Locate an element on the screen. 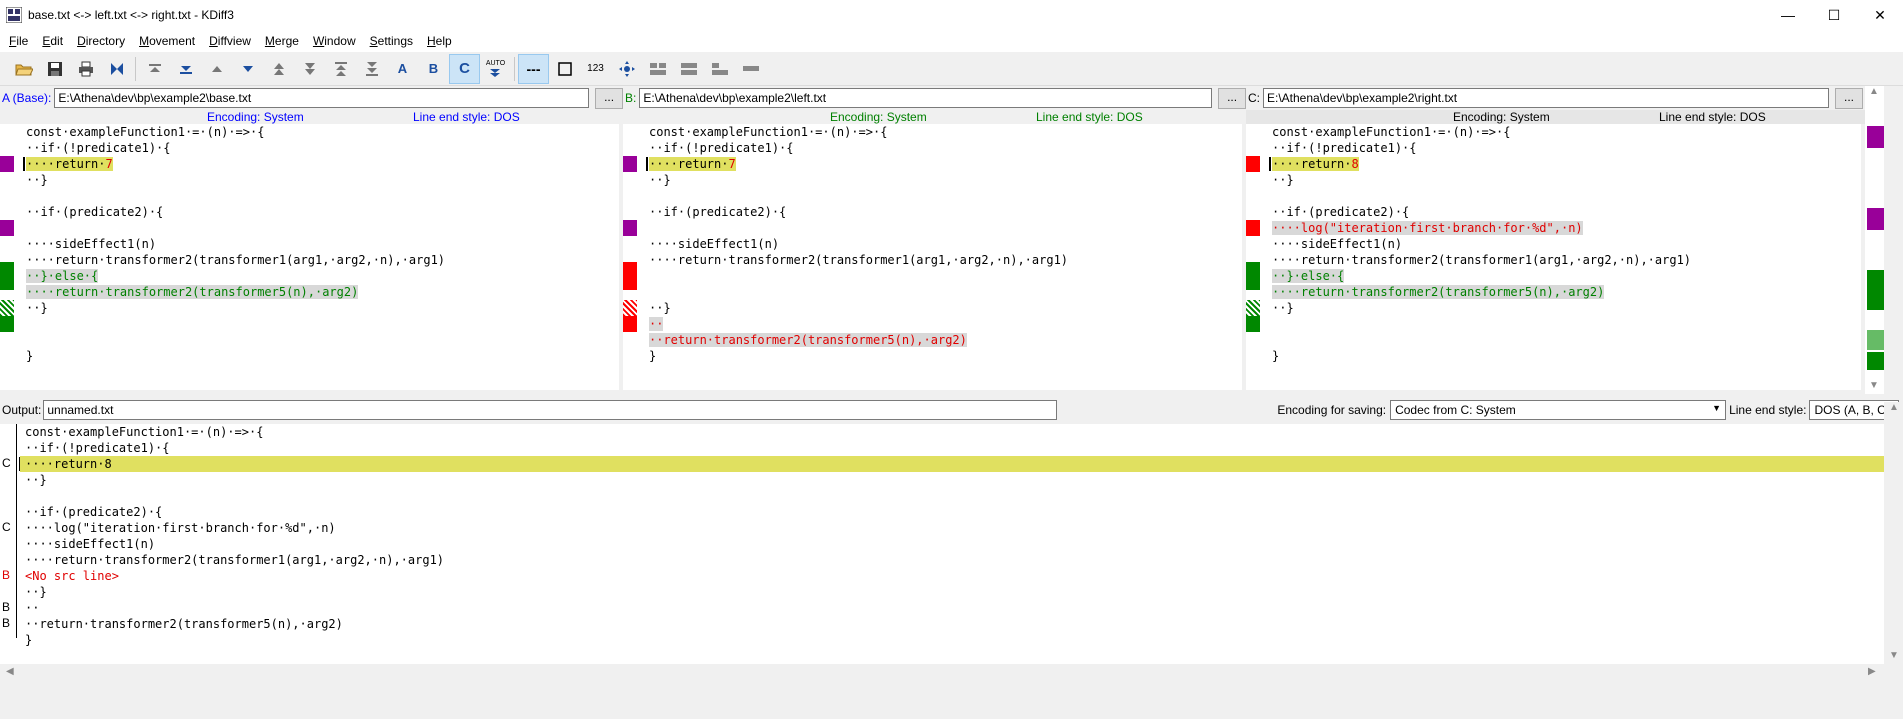 The image size is (1903, 719). pane-b-path-input: E:\Athena\dev\bp\example2\left.txt is located at coordinates (926, 98).